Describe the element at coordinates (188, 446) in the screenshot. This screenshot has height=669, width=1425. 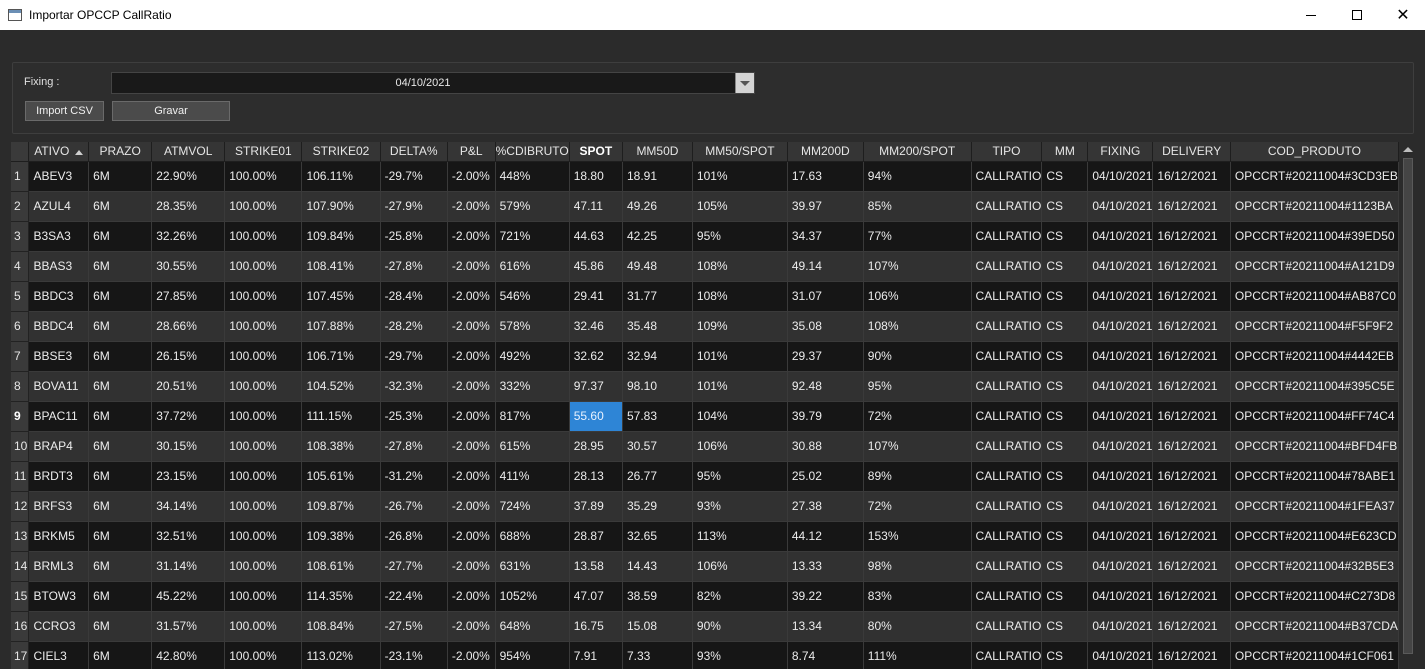
I see `table-cell: 30.15%` at that location.